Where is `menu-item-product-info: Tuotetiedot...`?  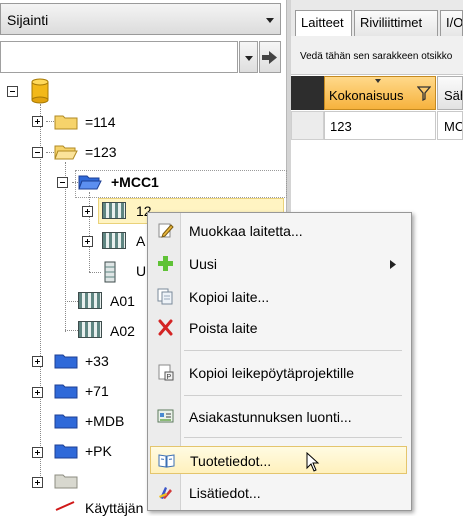
menu-item-product-info: Tuotetiedot... is located at coordinates (278, 460).